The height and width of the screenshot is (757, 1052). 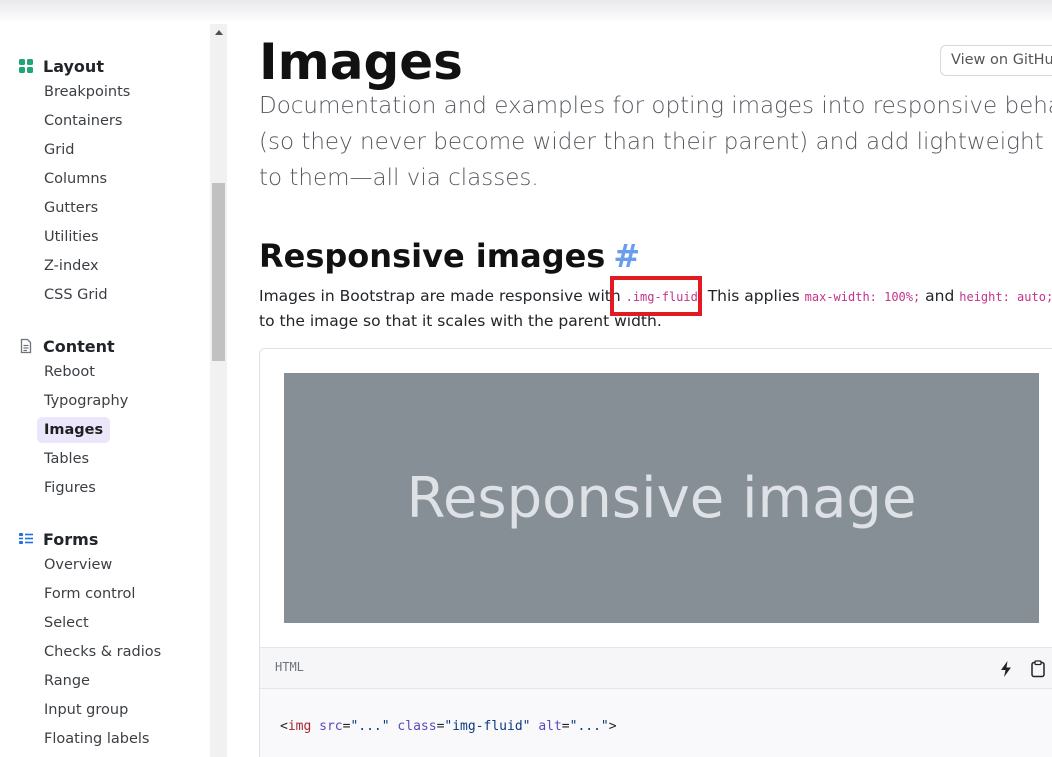 What do you see at coordinates (66, 459) in the screenshot?
I see `sidebar-item-tables: Tables` at bounding box center [66, 459].